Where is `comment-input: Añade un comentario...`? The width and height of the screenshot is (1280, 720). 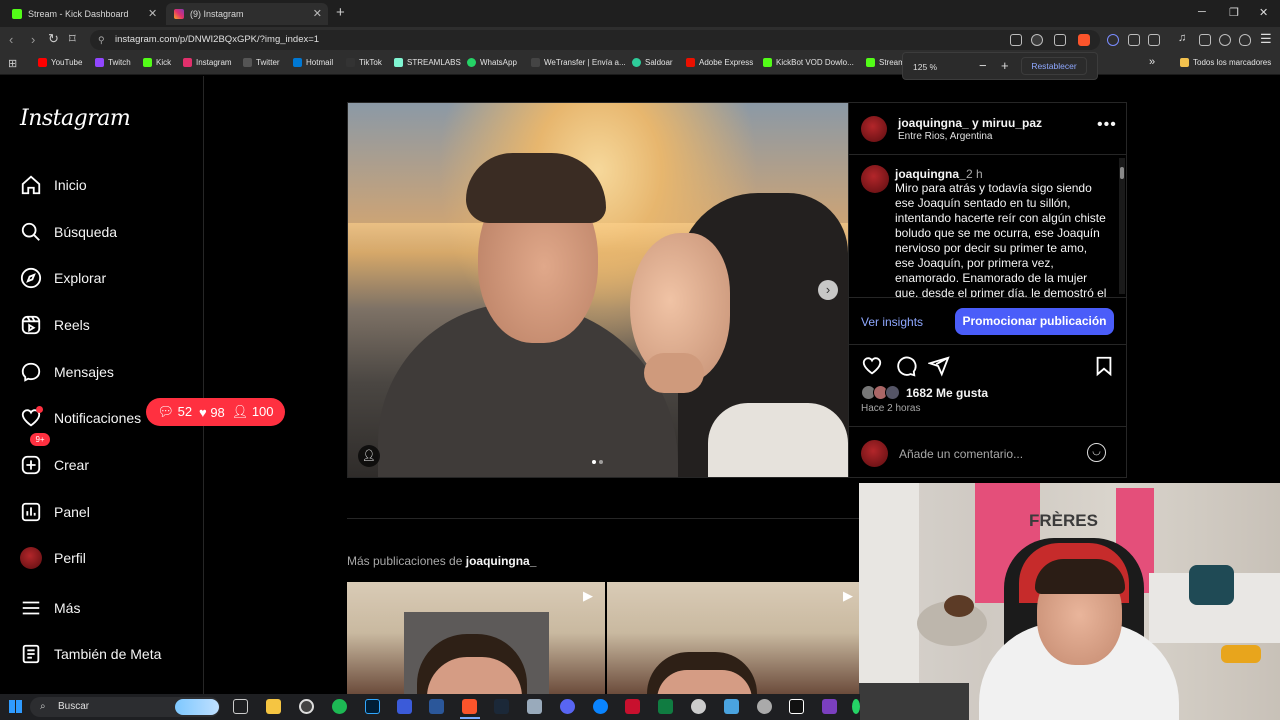
comment-input: Añade un comentario... is located at coordinates (961, 454).